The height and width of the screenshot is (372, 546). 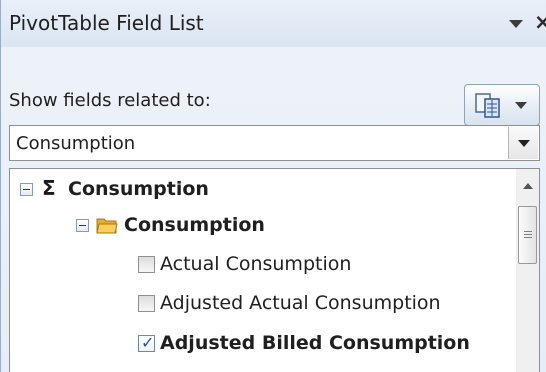 What do you see at coordinates (76, 143) in the screenshot?
I see `related-fields-value: Consumption` at bounding box center [76, 143].